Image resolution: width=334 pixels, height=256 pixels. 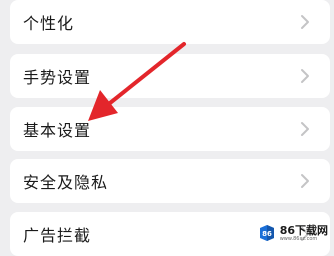 I want to click on site-watermark: 86 86下载网 www.86xz.com, so click(x=292, y=233).